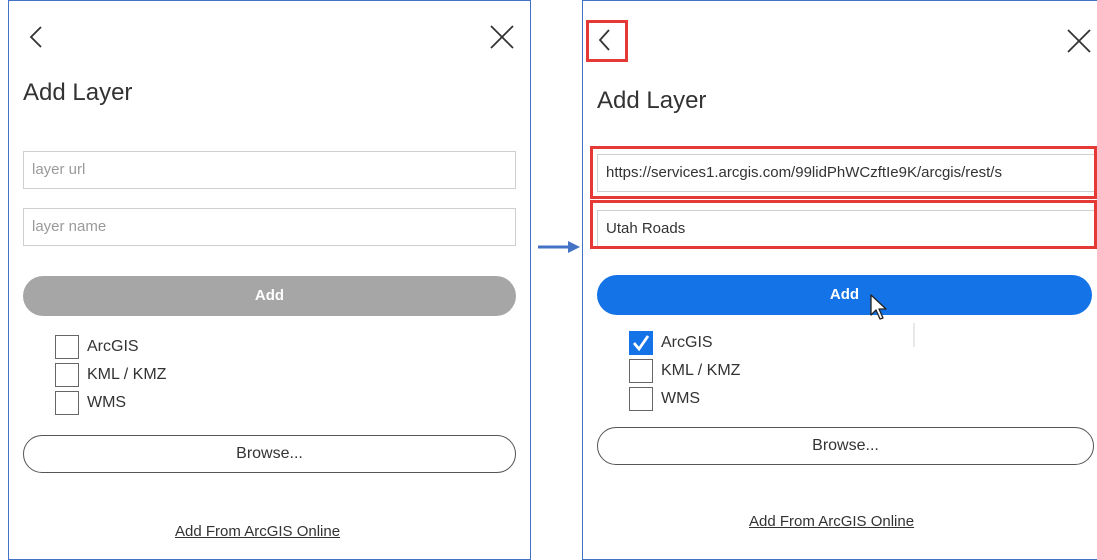 The height and width of the screenshot is (560, 1097). Describe the element at coordinates (847, 229) in the screenshot. I see `layer-name-input: Utah Roads` at that location.